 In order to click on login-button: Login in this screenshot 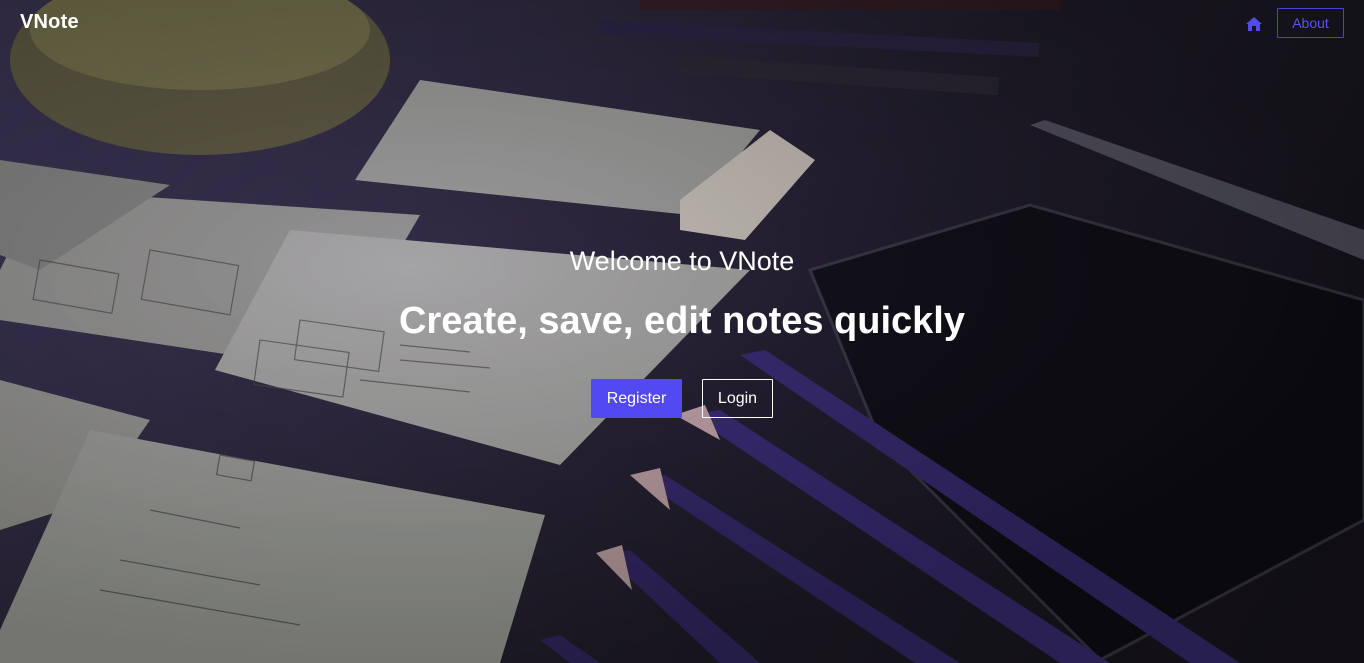, I will do `click(737, 398)`.